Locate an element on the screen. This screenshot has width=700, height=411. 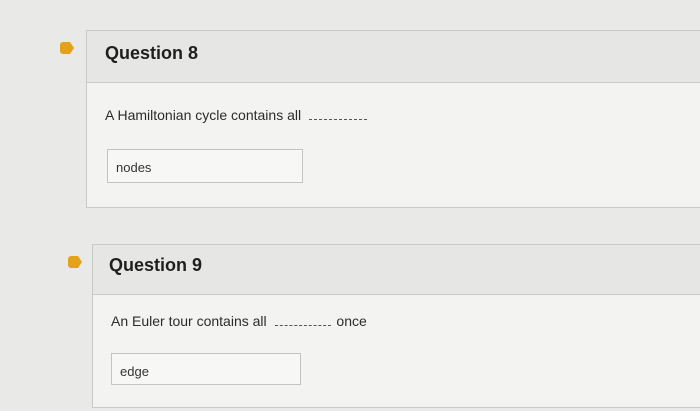
question-8-header: Question 8 is located at coordinates (393, 57).